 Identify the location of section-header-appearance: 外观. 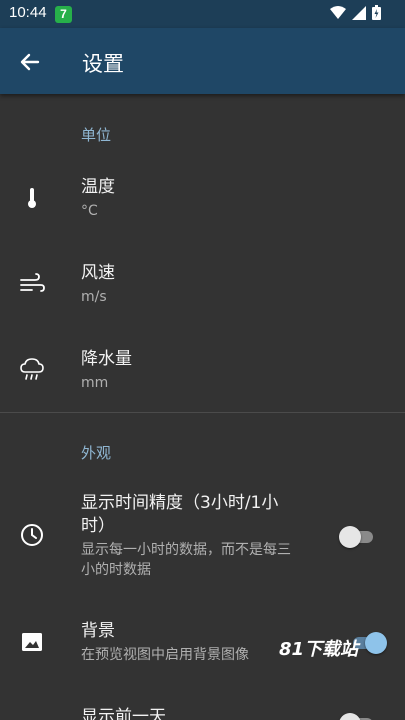
(96, 453).